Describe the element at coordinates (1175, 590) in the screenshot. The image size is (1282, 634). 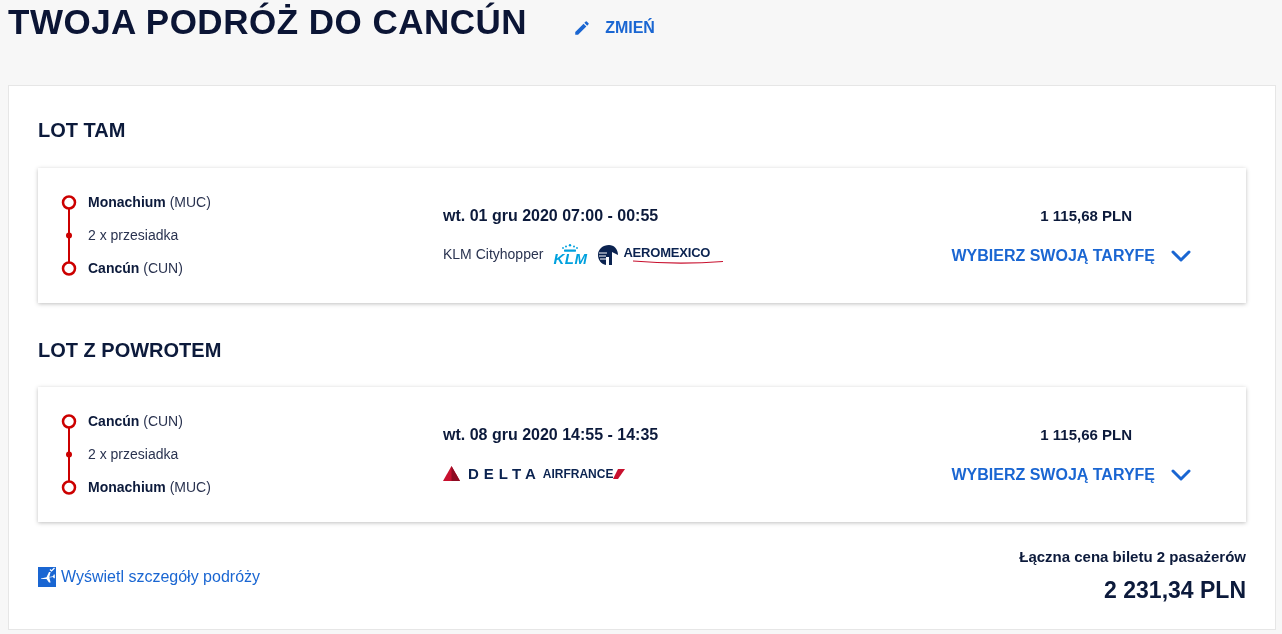
I see `total-price: 2 231,34 PLN` at that location.